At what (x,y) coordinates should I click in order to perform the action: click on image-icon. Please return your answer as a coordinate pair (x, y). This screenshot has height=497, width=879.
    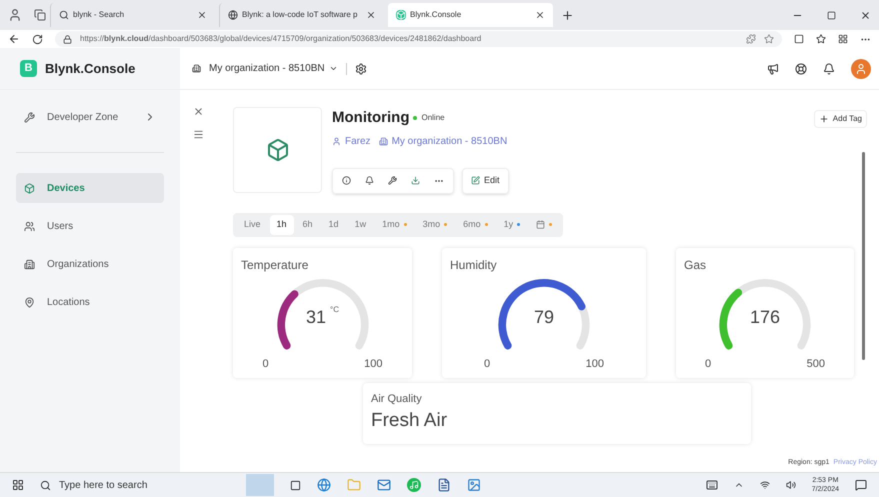
    Looking at the image, I should click on (474, 485).